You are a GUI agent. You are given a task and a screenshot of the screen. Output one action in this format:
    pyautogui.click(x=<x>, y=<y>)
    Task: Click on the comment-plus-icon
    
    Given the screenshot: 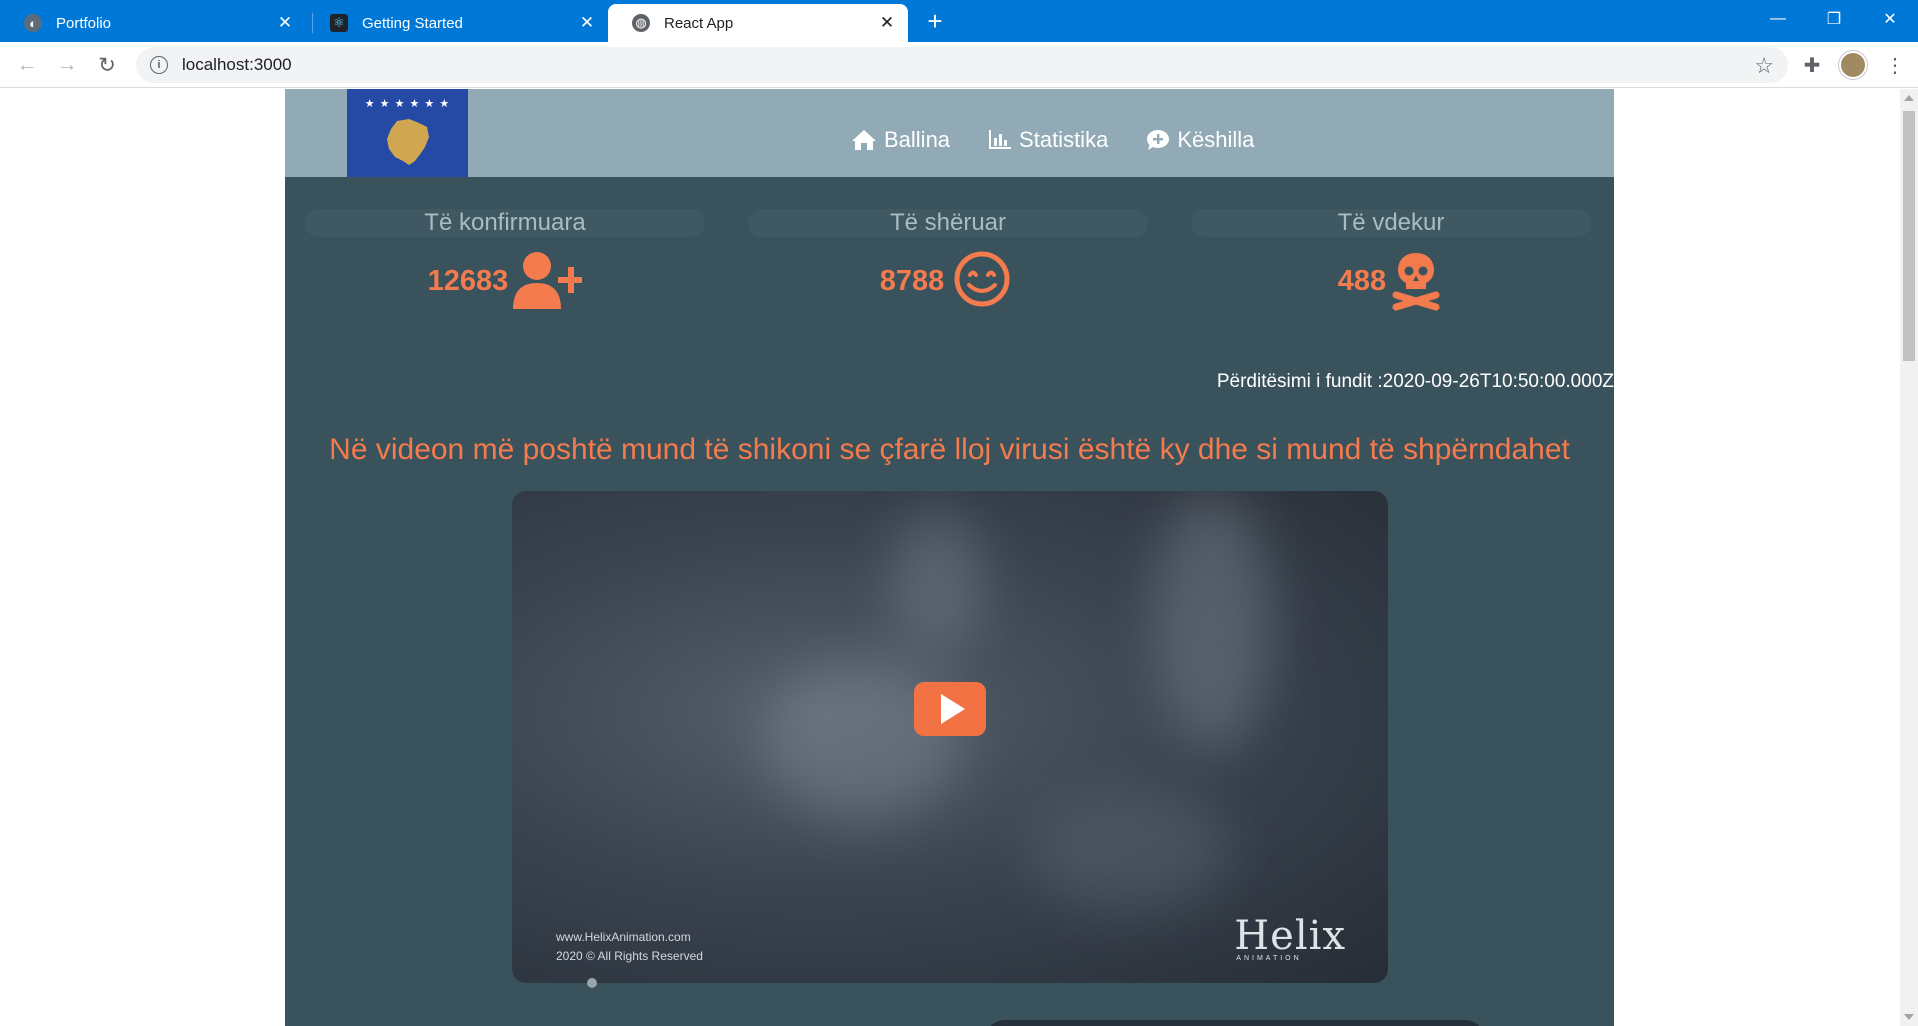 What is the action you would take?
    pyautogui.click(x=1158, y=140)
    